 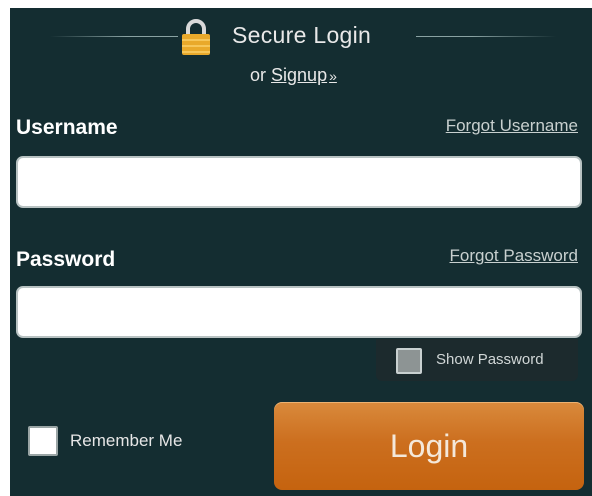 What do you see at coordinates (196, 37) in the screenshot?
I see `lock-icon` at bounding box center [196, 37].